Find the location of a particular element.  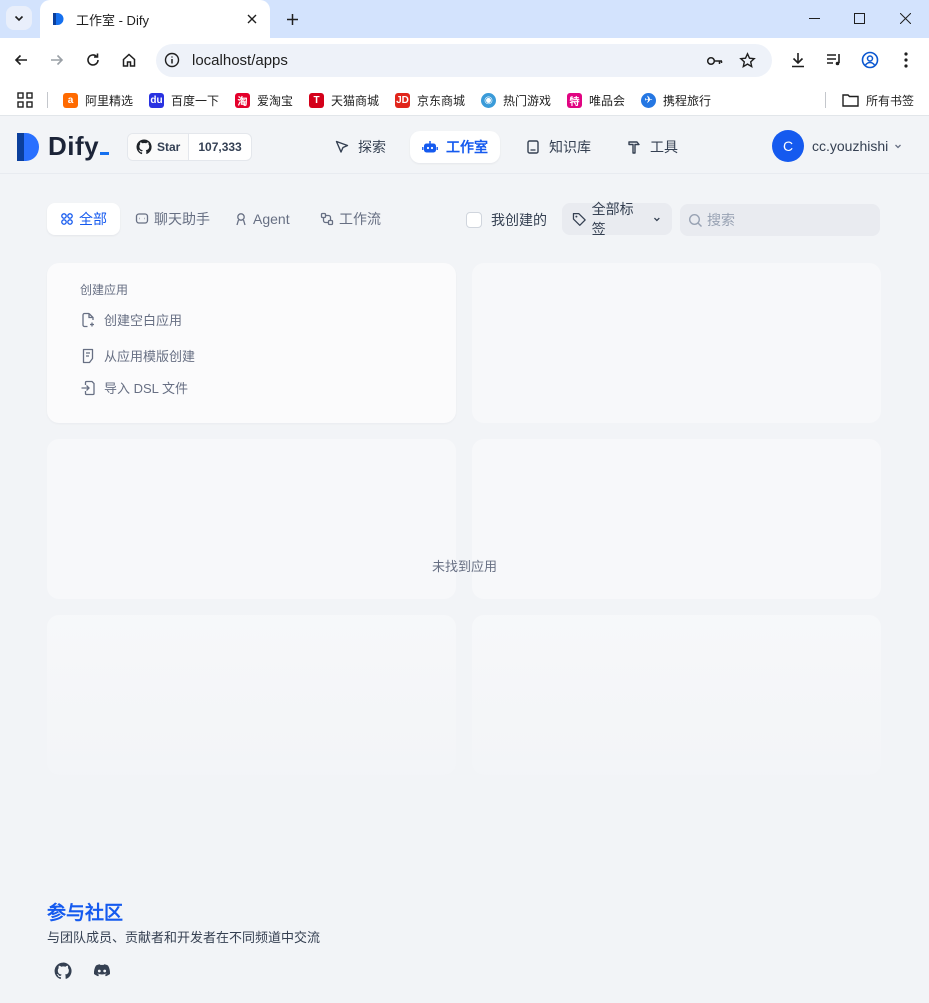

search-input is located at coordinates (787, 220).